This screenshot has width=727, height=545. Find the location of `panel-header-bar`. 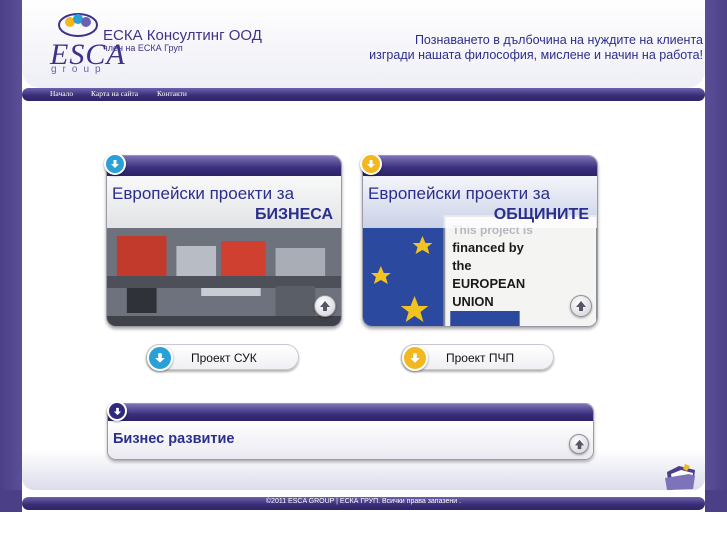

panel-header-bar is located at coordinates (350, 412).